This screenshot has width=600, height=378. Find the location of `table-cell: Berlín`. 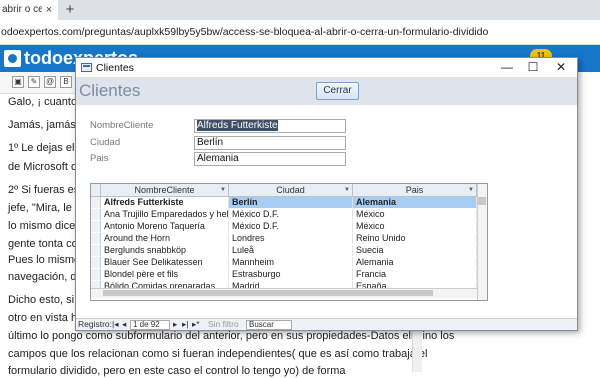

table-cell: Berlín is located at coordinates (291, 202).